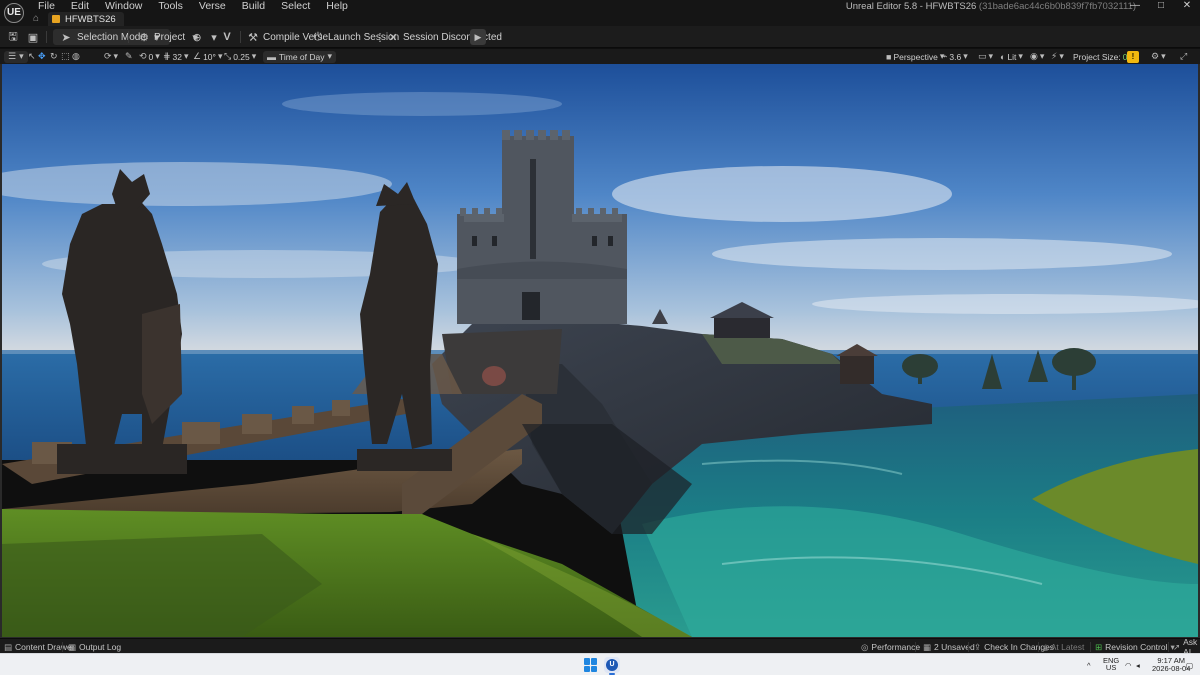 The width and height of the screenshot is (1200, 675). Describe the element at coordinates (108, 56) in the screenshot. I see `surface-snap-icon: ⟳` at that location.